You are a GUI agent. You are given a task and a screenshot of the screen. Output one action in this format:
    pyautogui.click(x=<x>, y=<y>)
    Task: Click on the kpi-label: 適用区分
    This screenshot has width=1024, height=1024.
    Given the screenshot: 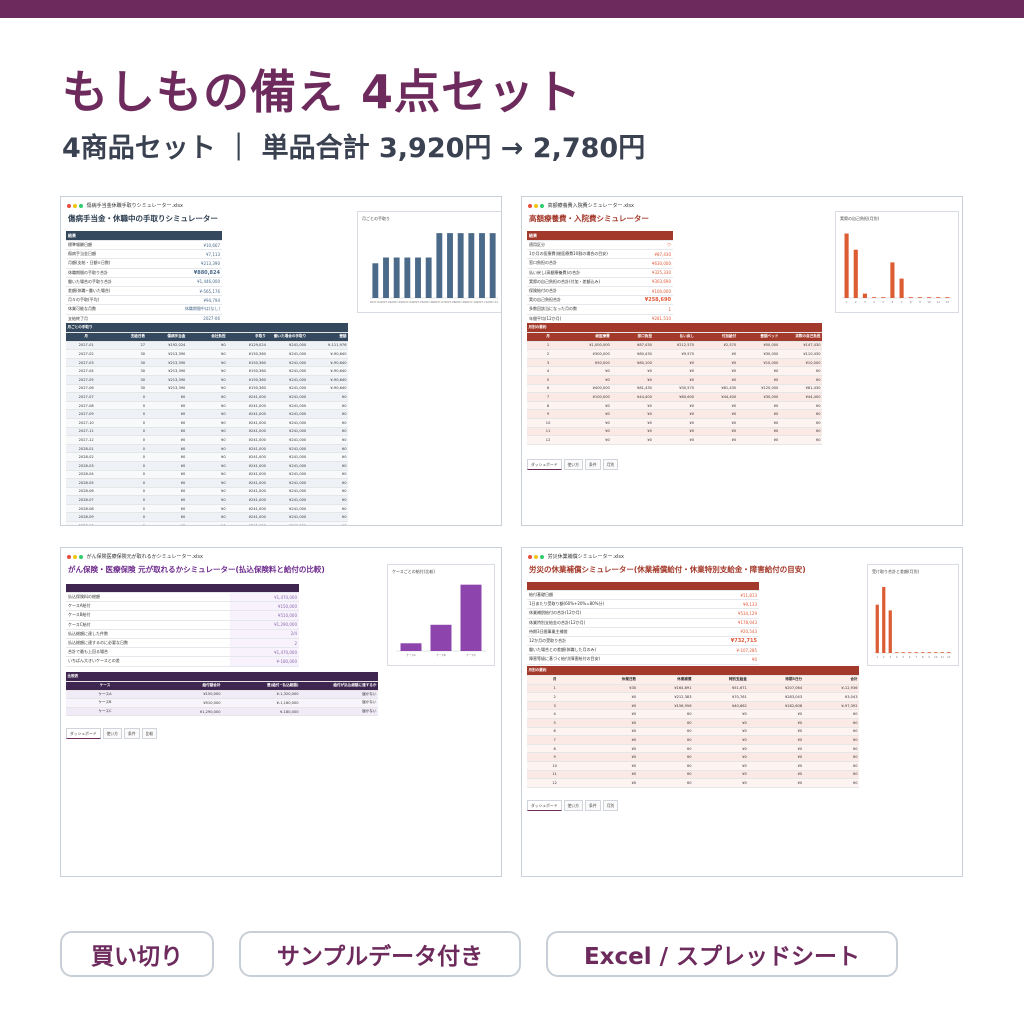 What is the action you would take?
    pyautogui.click(x=580, y=245)
    